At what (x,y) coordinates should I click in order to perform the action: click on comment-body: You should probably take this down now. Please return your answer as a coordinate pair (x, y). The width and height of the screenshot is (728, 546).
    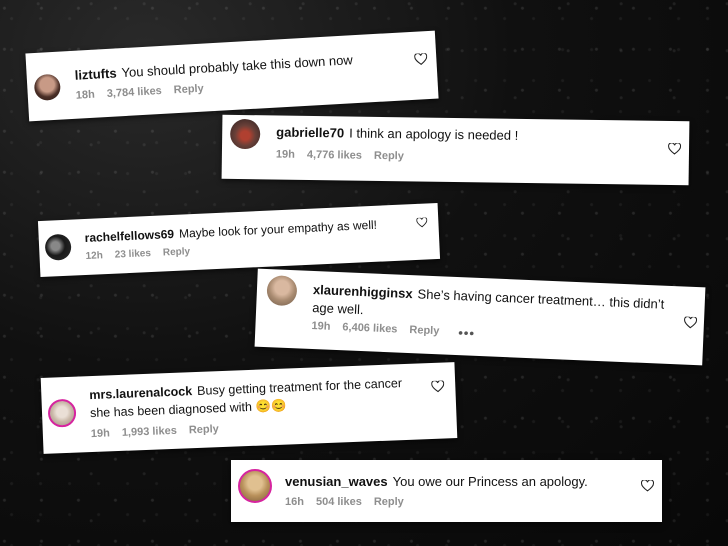
    Looking at the image, I should click on (237, 66).